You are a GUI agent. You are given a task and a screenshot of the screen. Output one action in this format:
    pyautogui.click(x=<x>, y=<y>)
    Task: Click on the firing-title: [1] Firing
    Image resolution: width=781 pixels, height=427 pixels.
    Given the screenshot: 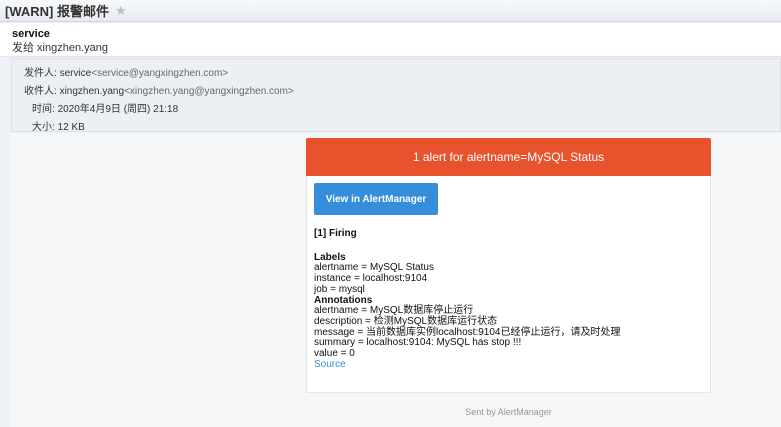 What is the action you would take?
    pyautogui.click(x=335, y=233)
    